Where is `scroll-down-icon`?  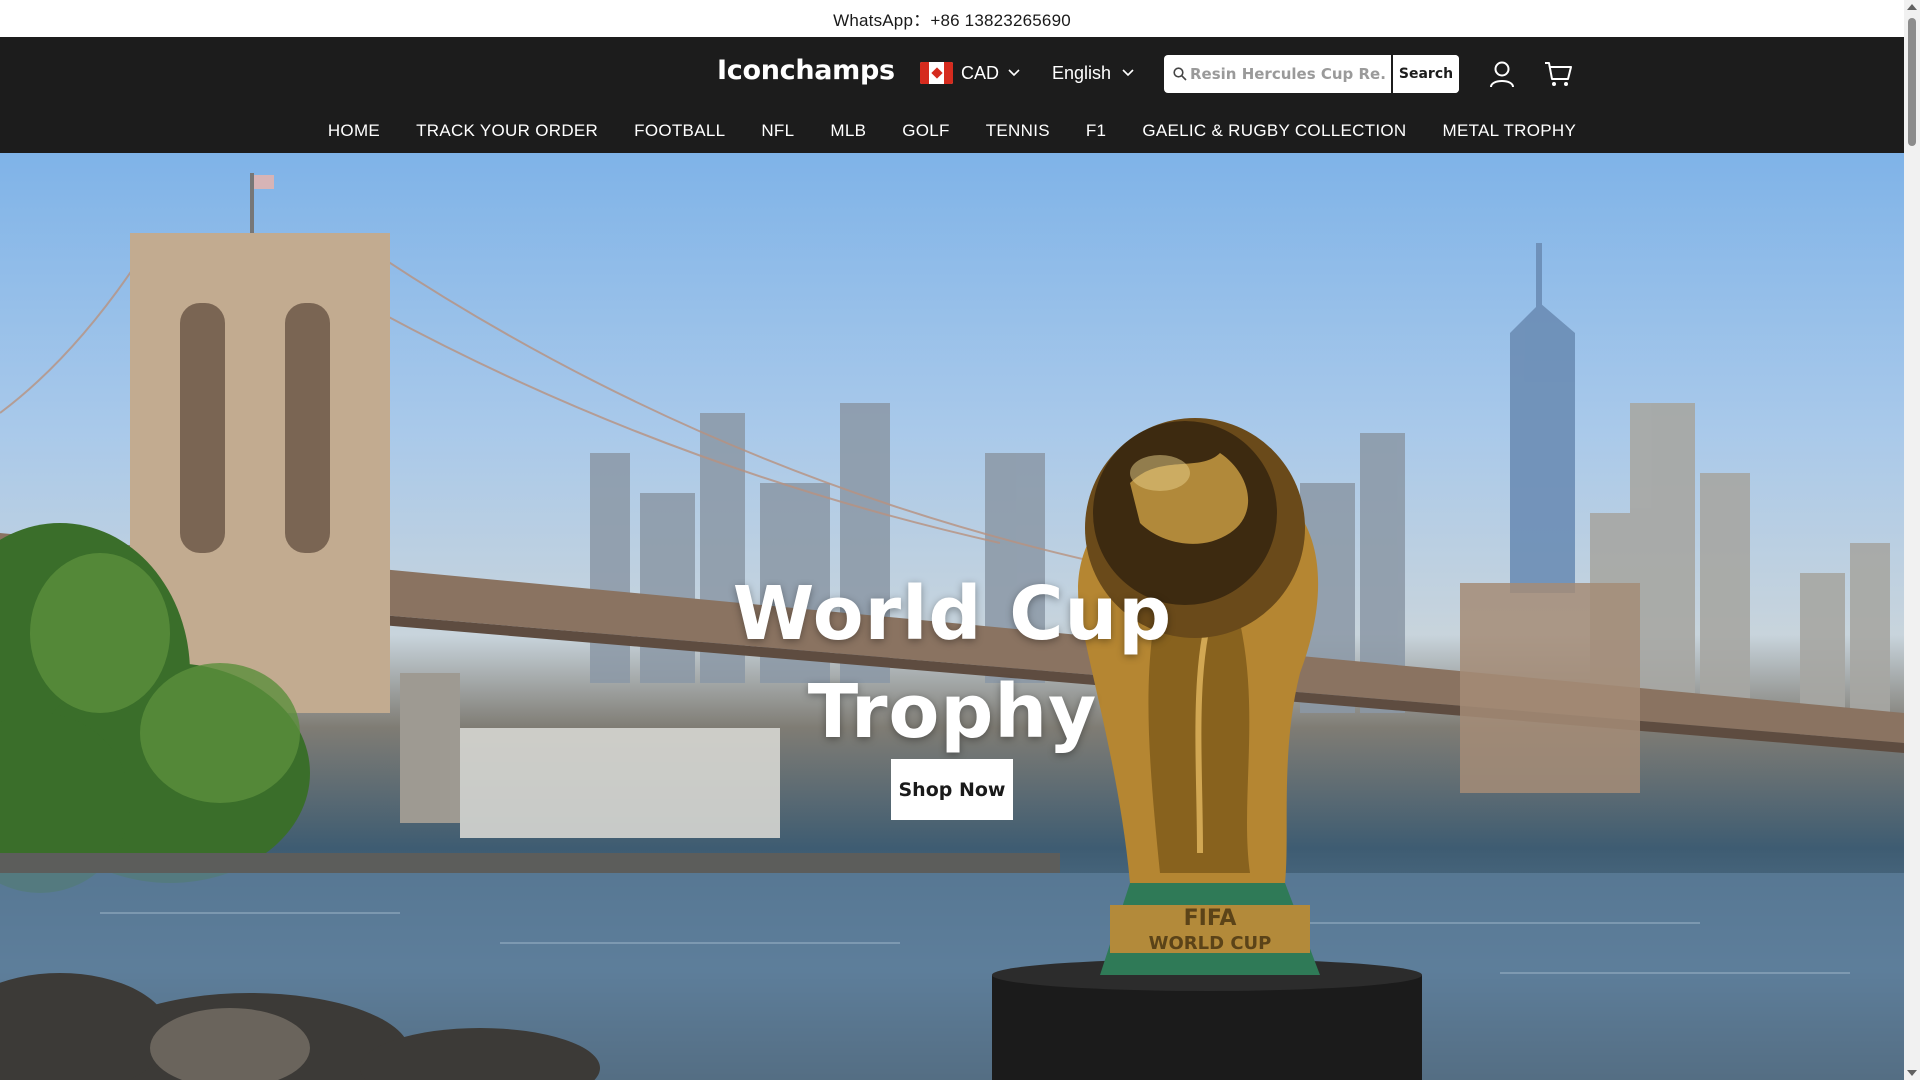 scroll-down-icon is located at coordinates (1912, 1073).